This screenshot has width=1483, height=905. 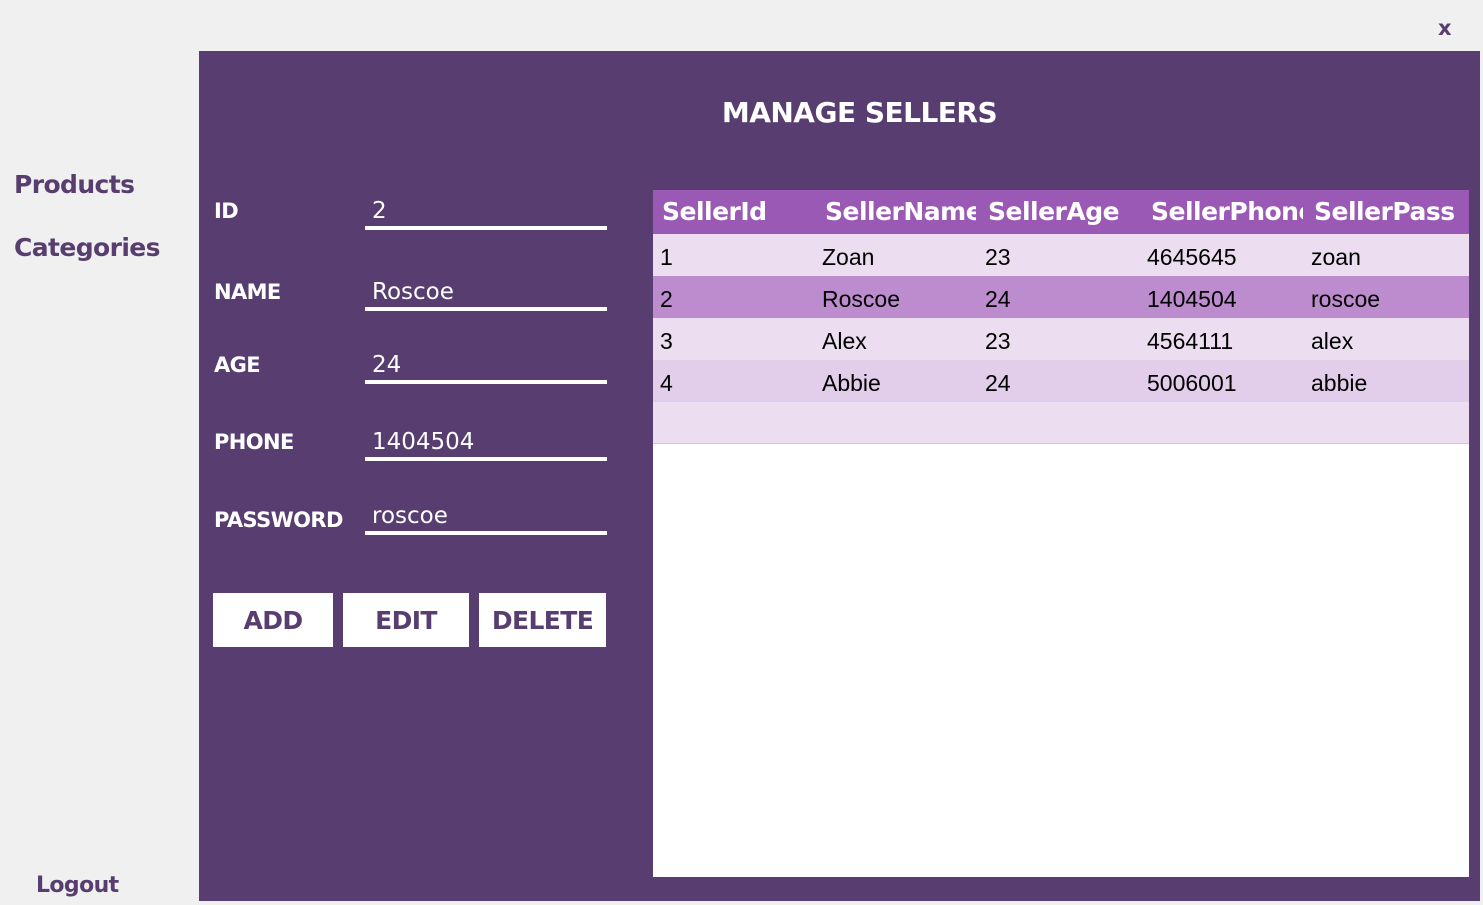 What do you see at coordinates (861, 299) in the screenshot?
I see `cell-seller-name: Roscoe` at bounding box center [861, 299].